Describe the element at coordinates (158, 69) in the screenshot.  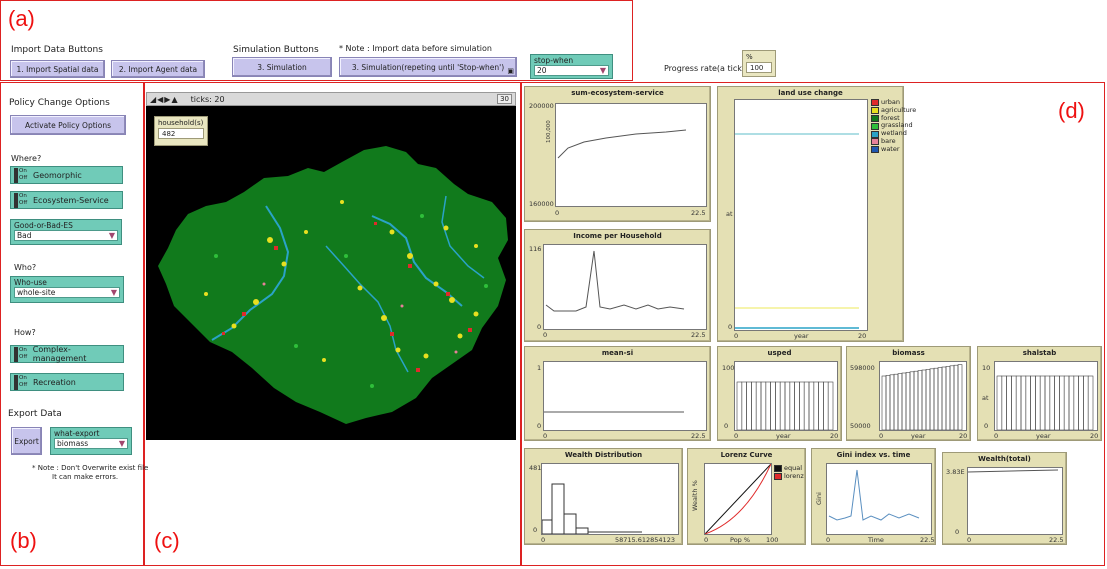
I see `import-agent-button: 2. Import Agent data` at that location.